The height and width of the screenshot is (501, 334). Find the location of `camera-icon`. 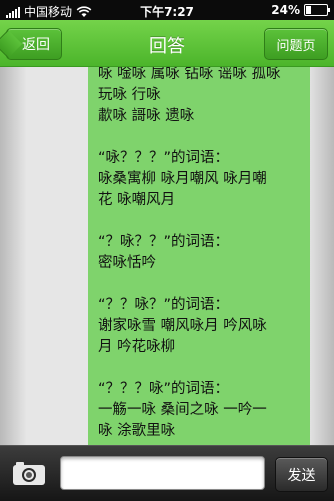

camera-icon is located at coordinates (29, 473).